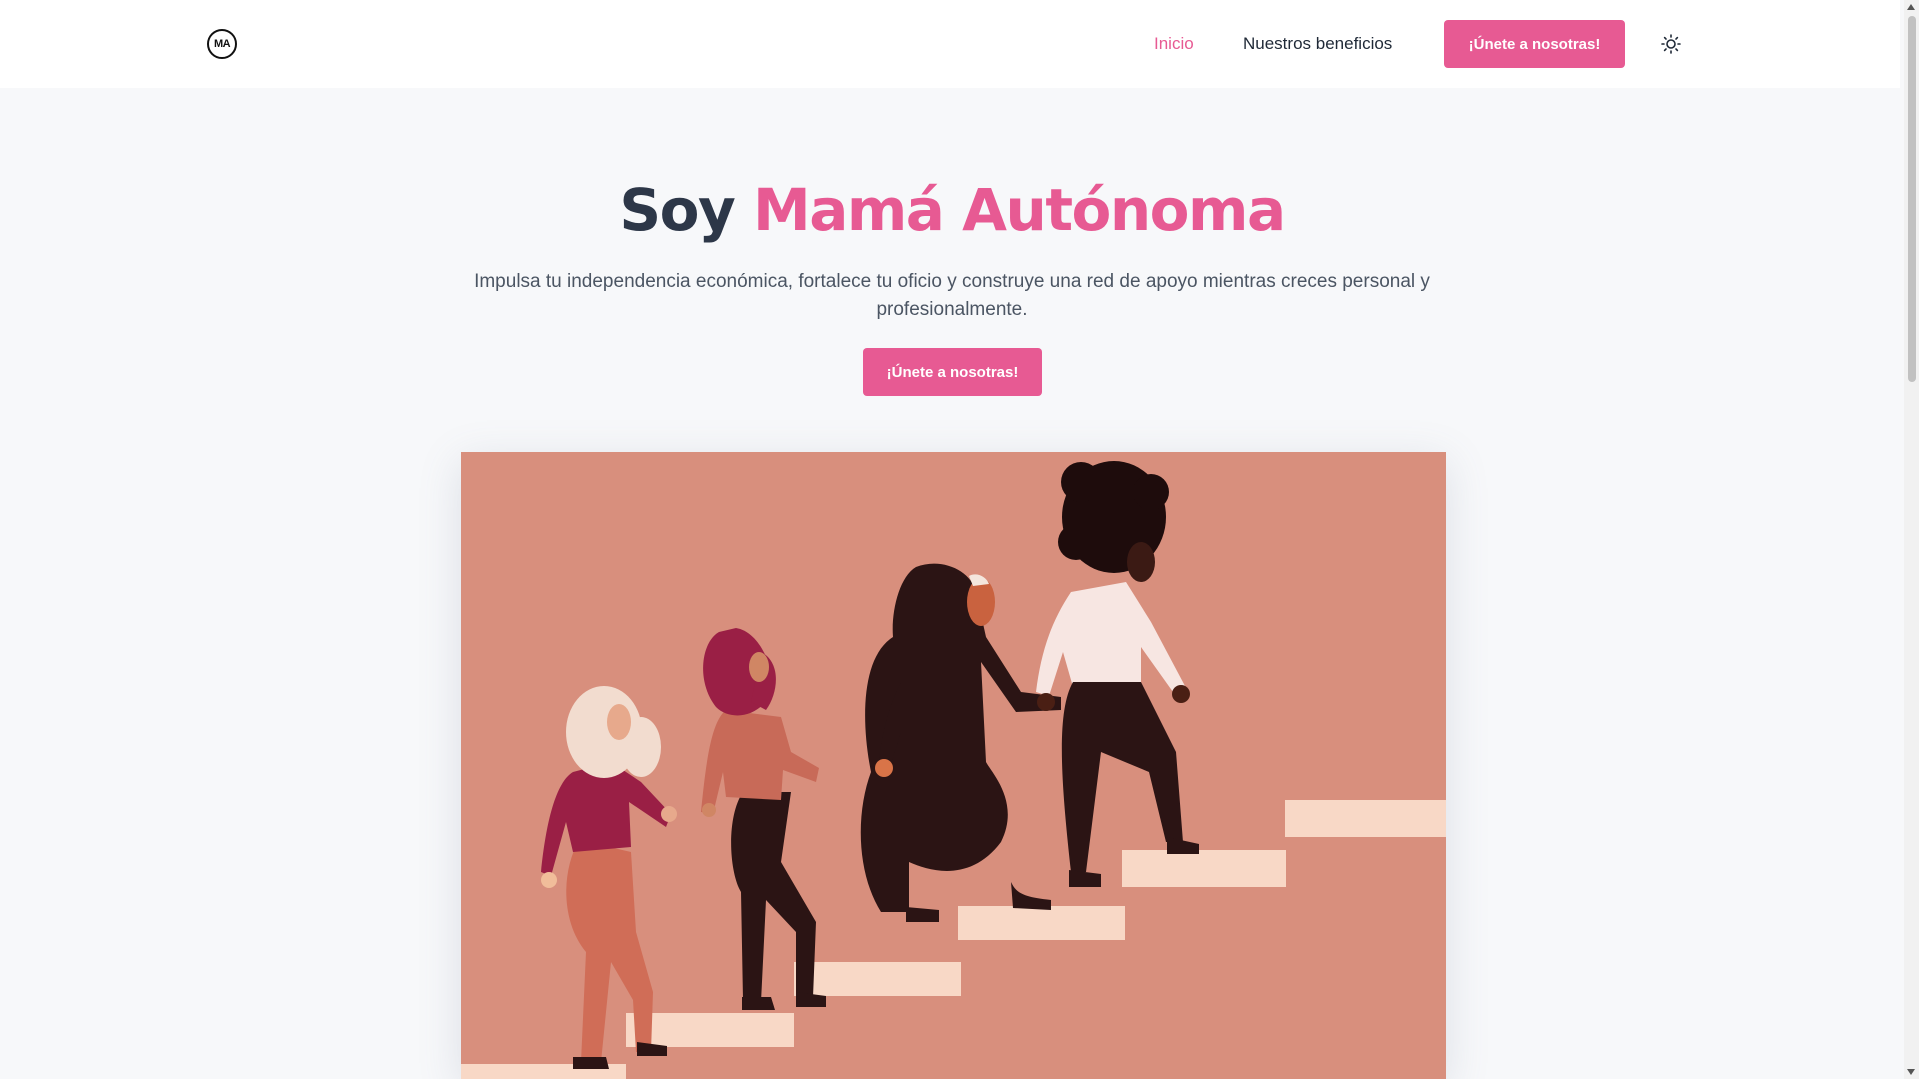 Image resolution: width=1919 pixels, height=1079 pixels. I want to click on scrollbar, so click(1911, 539).